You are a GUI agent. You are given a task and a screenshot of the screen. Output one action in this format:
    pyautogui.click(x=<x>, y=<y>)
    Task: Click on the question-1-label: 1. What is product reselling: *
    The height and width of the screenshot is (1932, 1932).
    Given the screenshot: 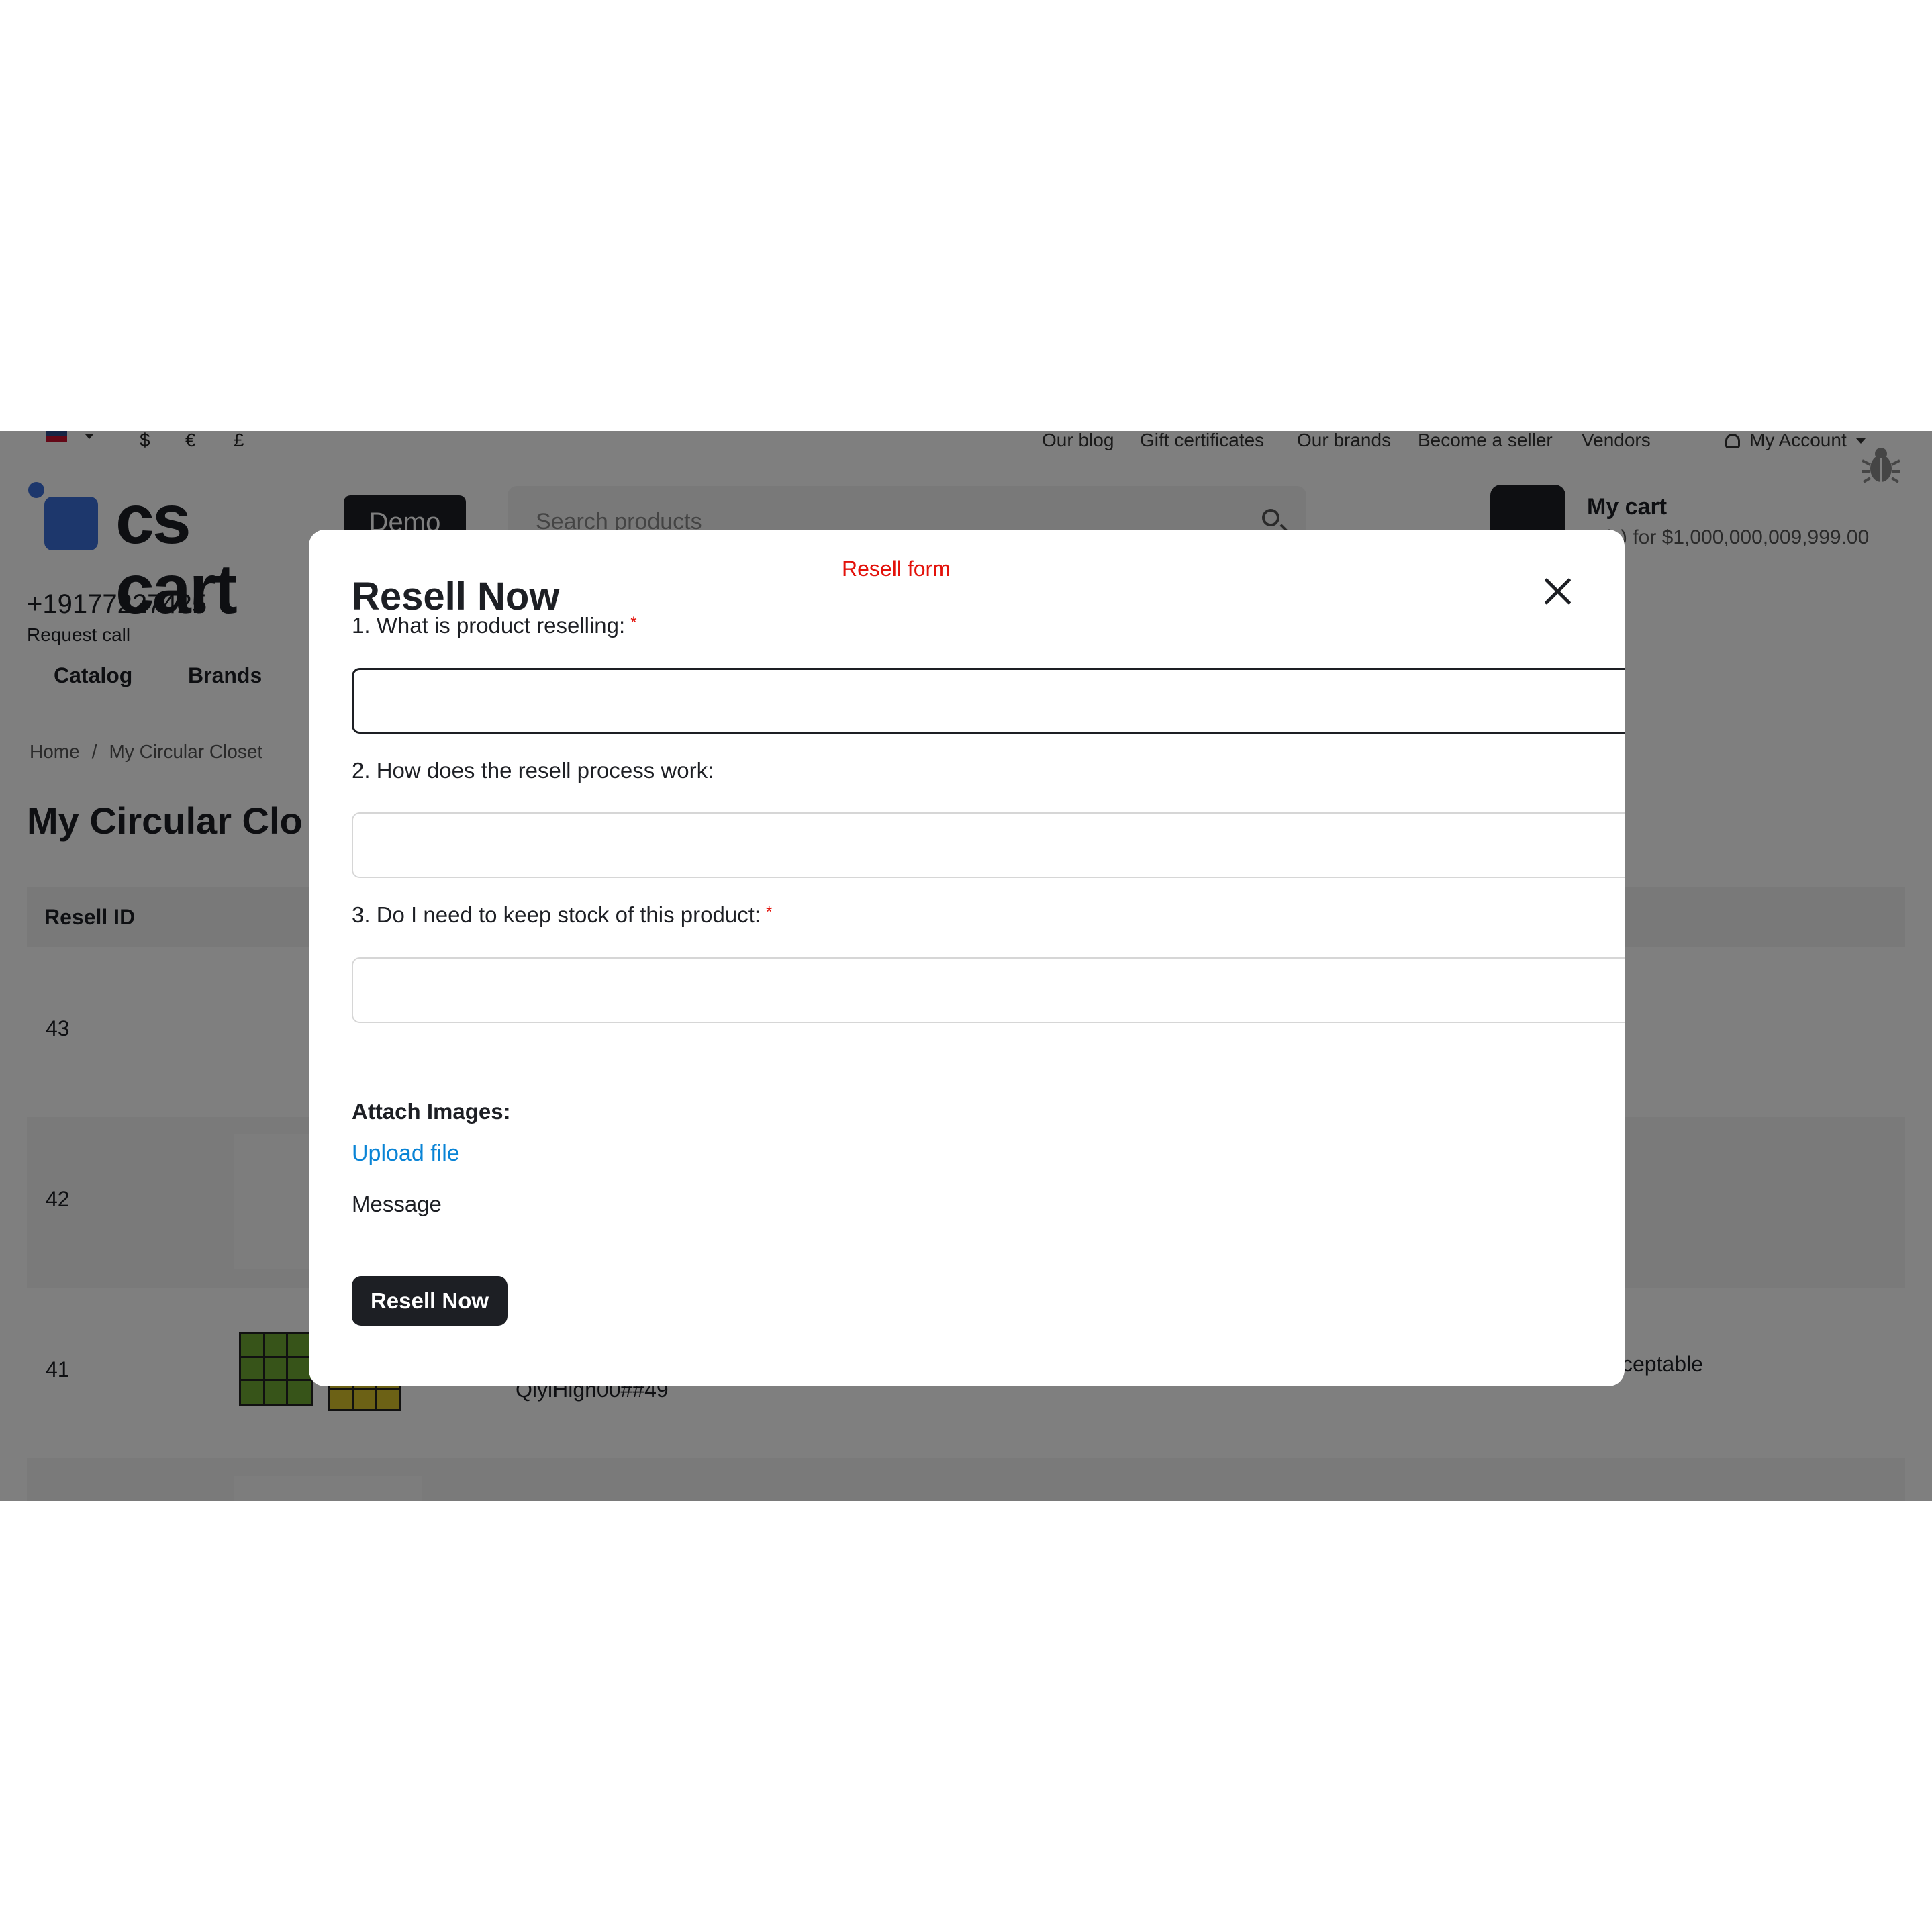 What is the action you would take?
    pyautogui.click(x=494, y=625)
    